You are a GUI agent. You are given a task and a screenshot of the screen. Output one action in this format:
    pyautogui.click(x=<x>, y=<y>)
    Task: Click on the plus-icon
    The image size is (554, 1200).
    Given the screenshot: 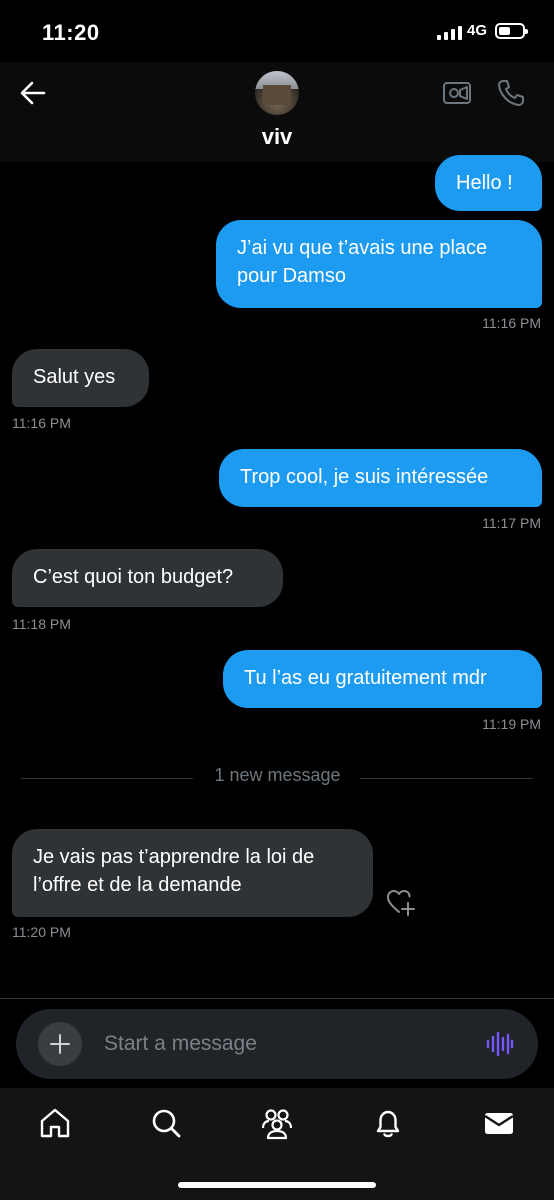 What is the action you would take?
    pyautogui.click(x=60, y=1044)
    